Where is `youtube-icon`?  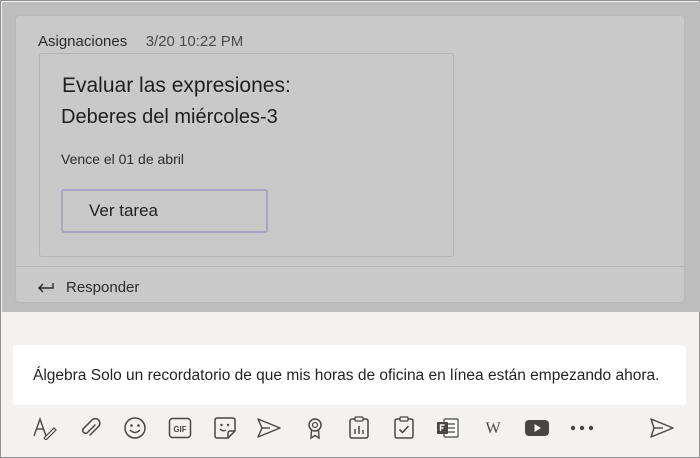 youtube-icon is located at coordinates (537, 428).